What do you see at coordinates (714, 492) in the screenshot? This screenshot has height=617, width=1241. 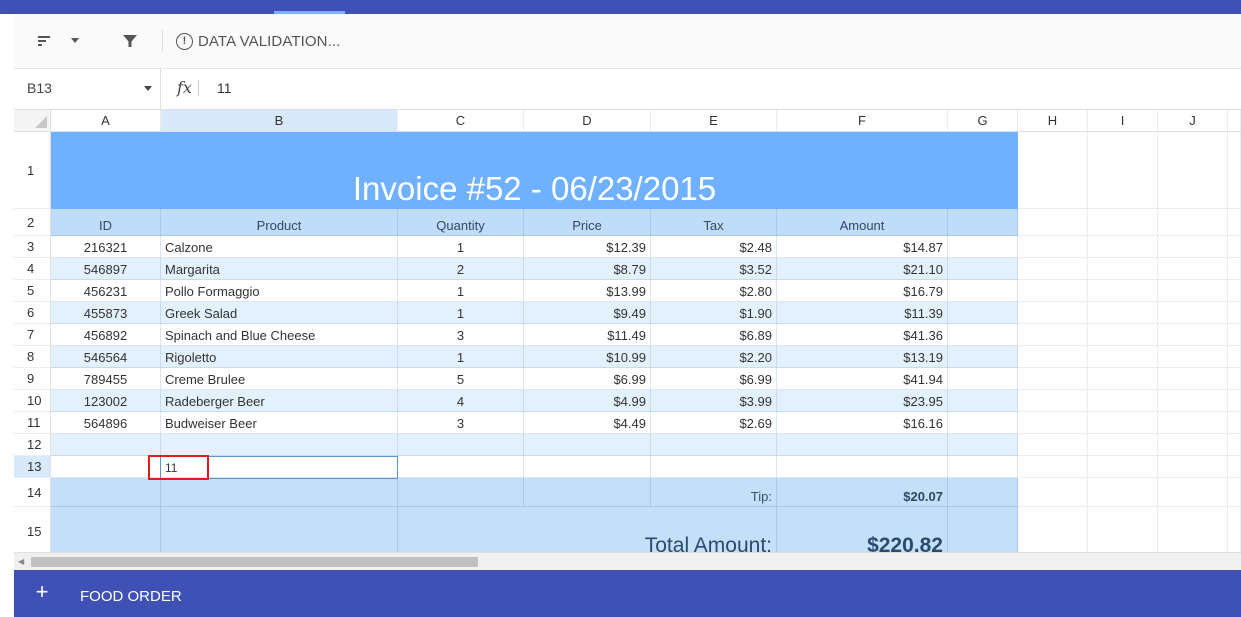 I see `tip-label-cell: Tip:` at bounding box center [714, 492].